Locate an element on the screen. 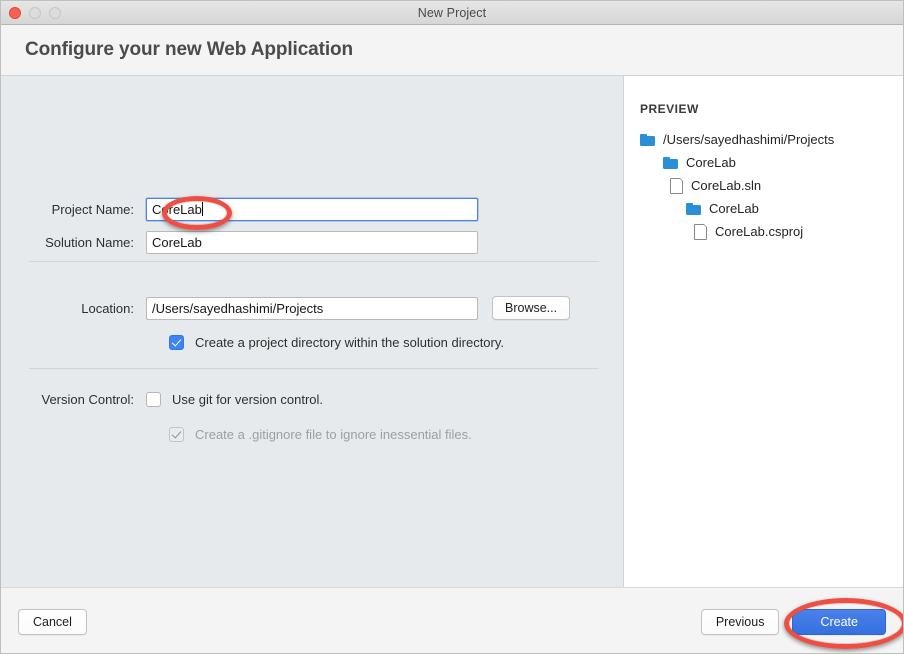  location-value: /Users/sayedhashimi/Projects is located at coordinates (238, 308).